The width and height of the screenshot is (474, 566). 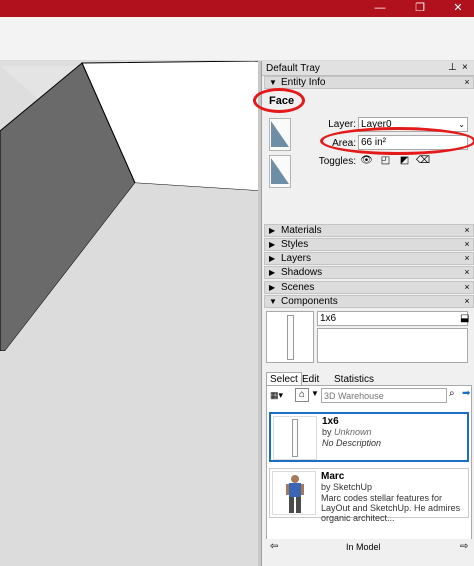 I want to click on close-icon: ✕, so click(x=458, y=8).